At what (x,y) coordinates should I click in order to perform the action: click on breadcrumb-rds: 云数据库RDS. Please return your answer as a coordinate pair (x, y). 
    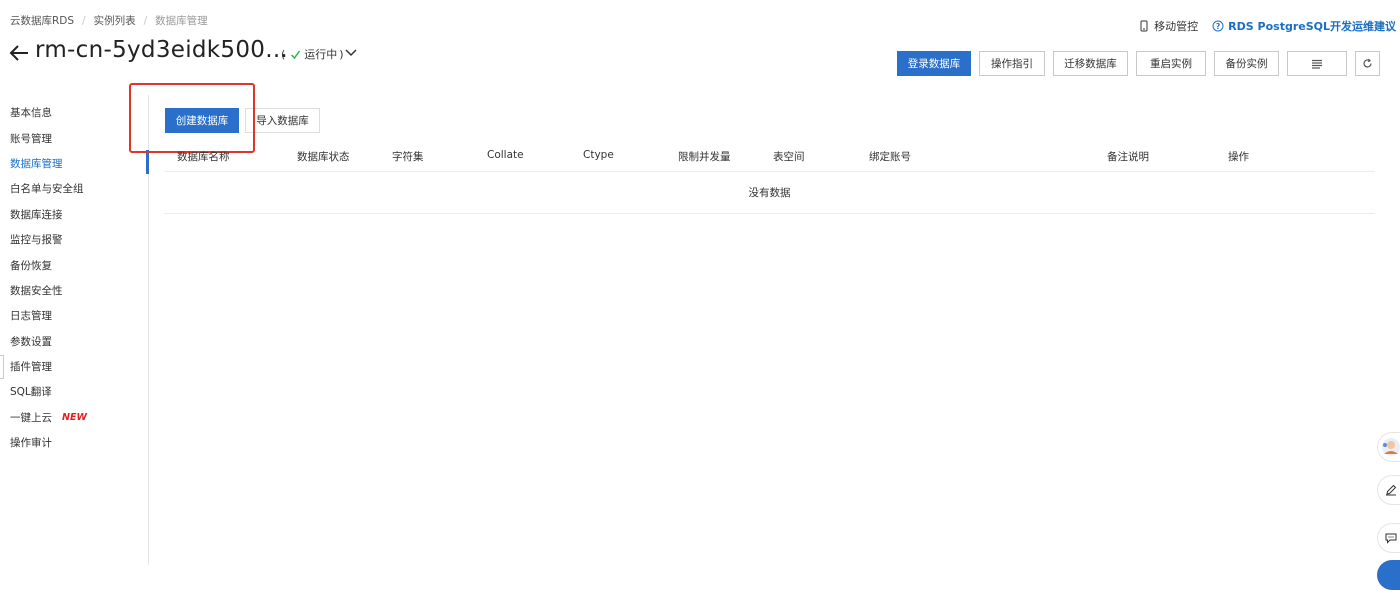
    Looking at the image, I should click on (42, 20).